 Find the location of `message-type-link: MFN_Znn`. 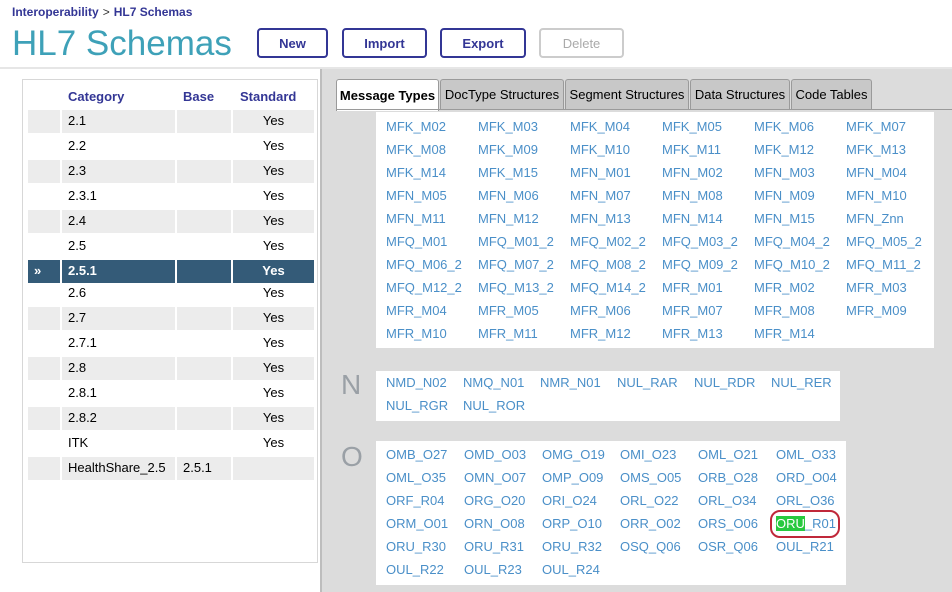

message-type-link: MFN_Znn is located at coordinates (875, 218).